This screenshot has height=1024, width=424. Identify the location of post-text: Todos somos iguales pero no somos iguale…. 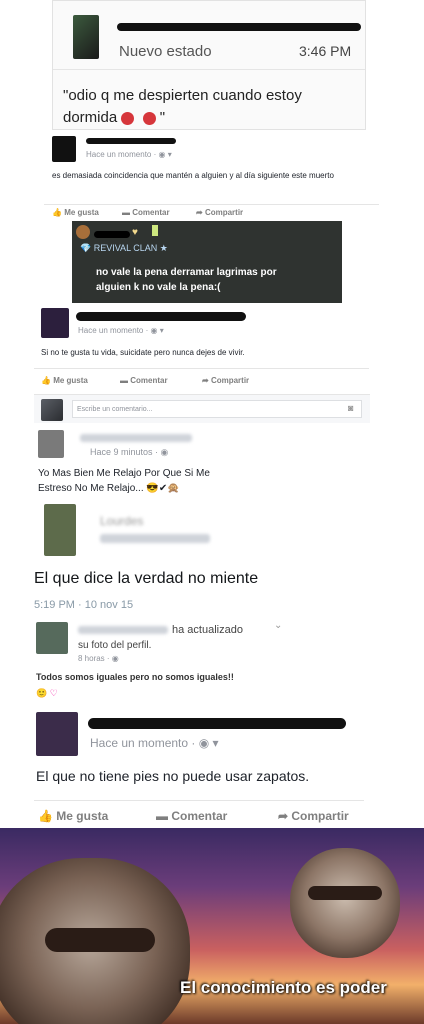
(135, 677).